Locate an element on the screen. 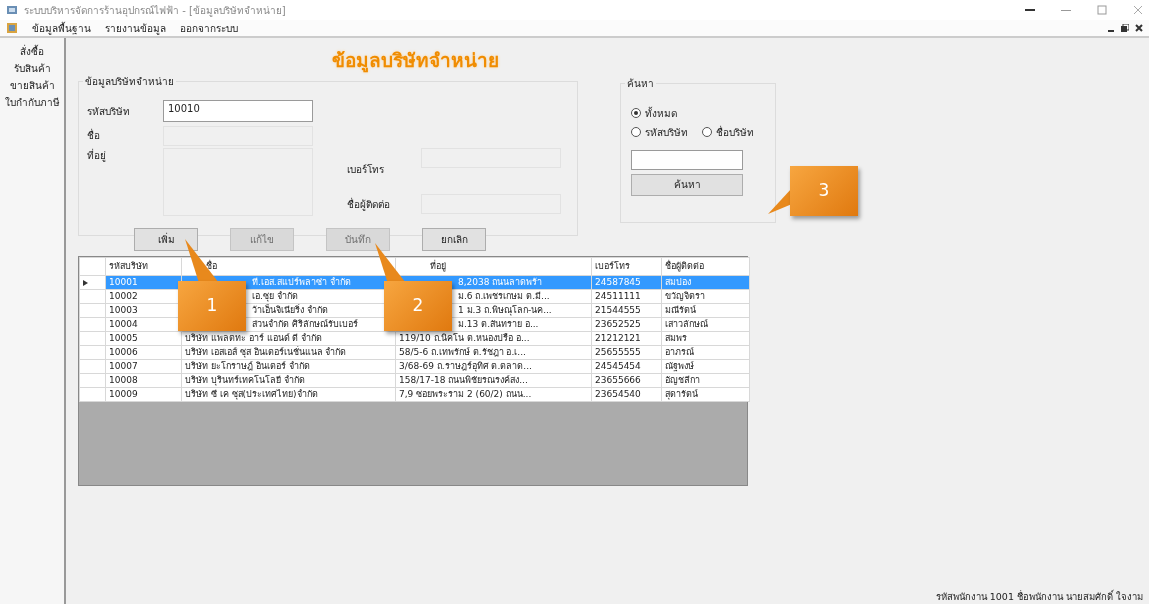  table-cell: 21212121 is located at coordinates (626, 338).